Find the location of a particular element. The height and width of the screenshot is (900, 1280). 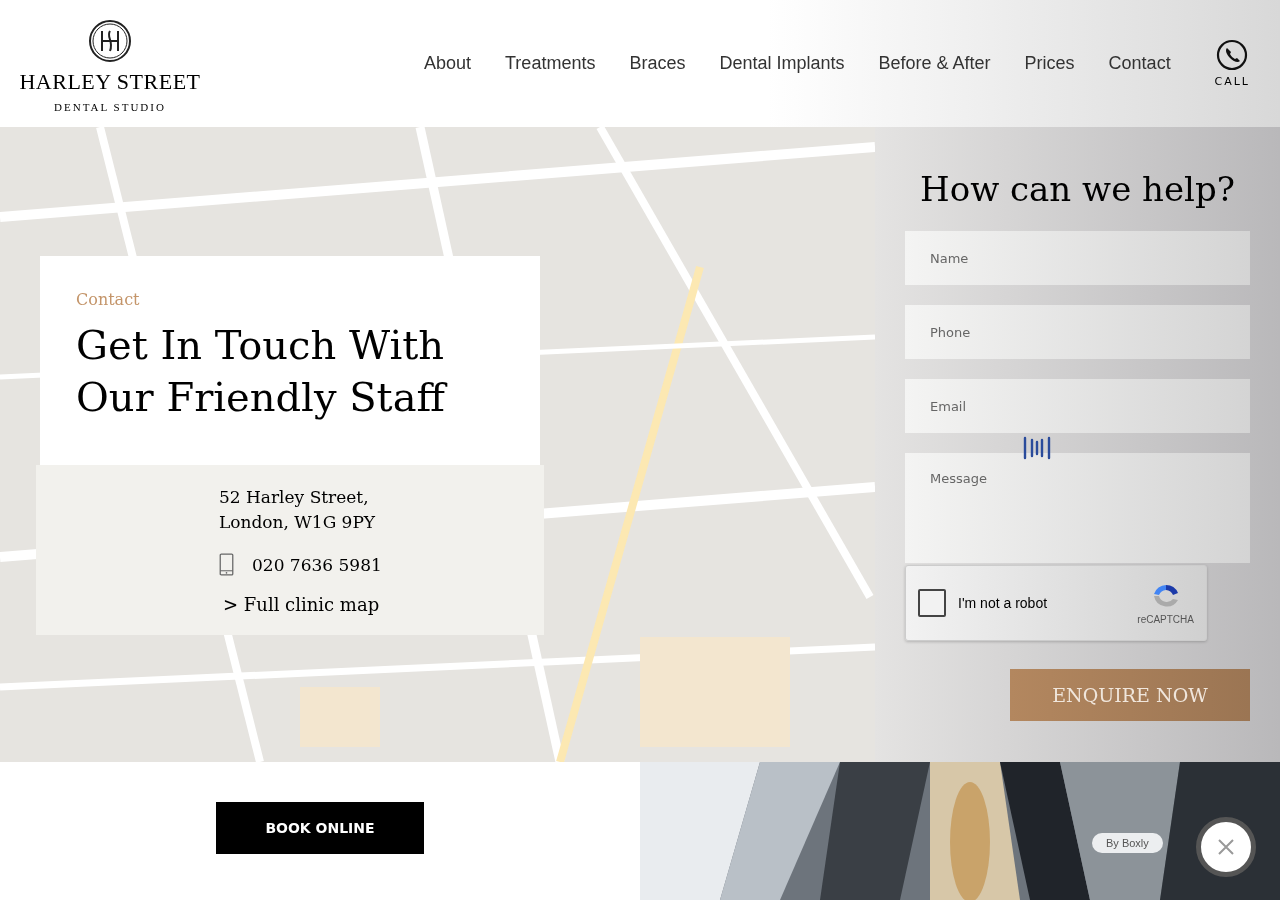

logo-emblem-icon is located at coordinates (110, 40).